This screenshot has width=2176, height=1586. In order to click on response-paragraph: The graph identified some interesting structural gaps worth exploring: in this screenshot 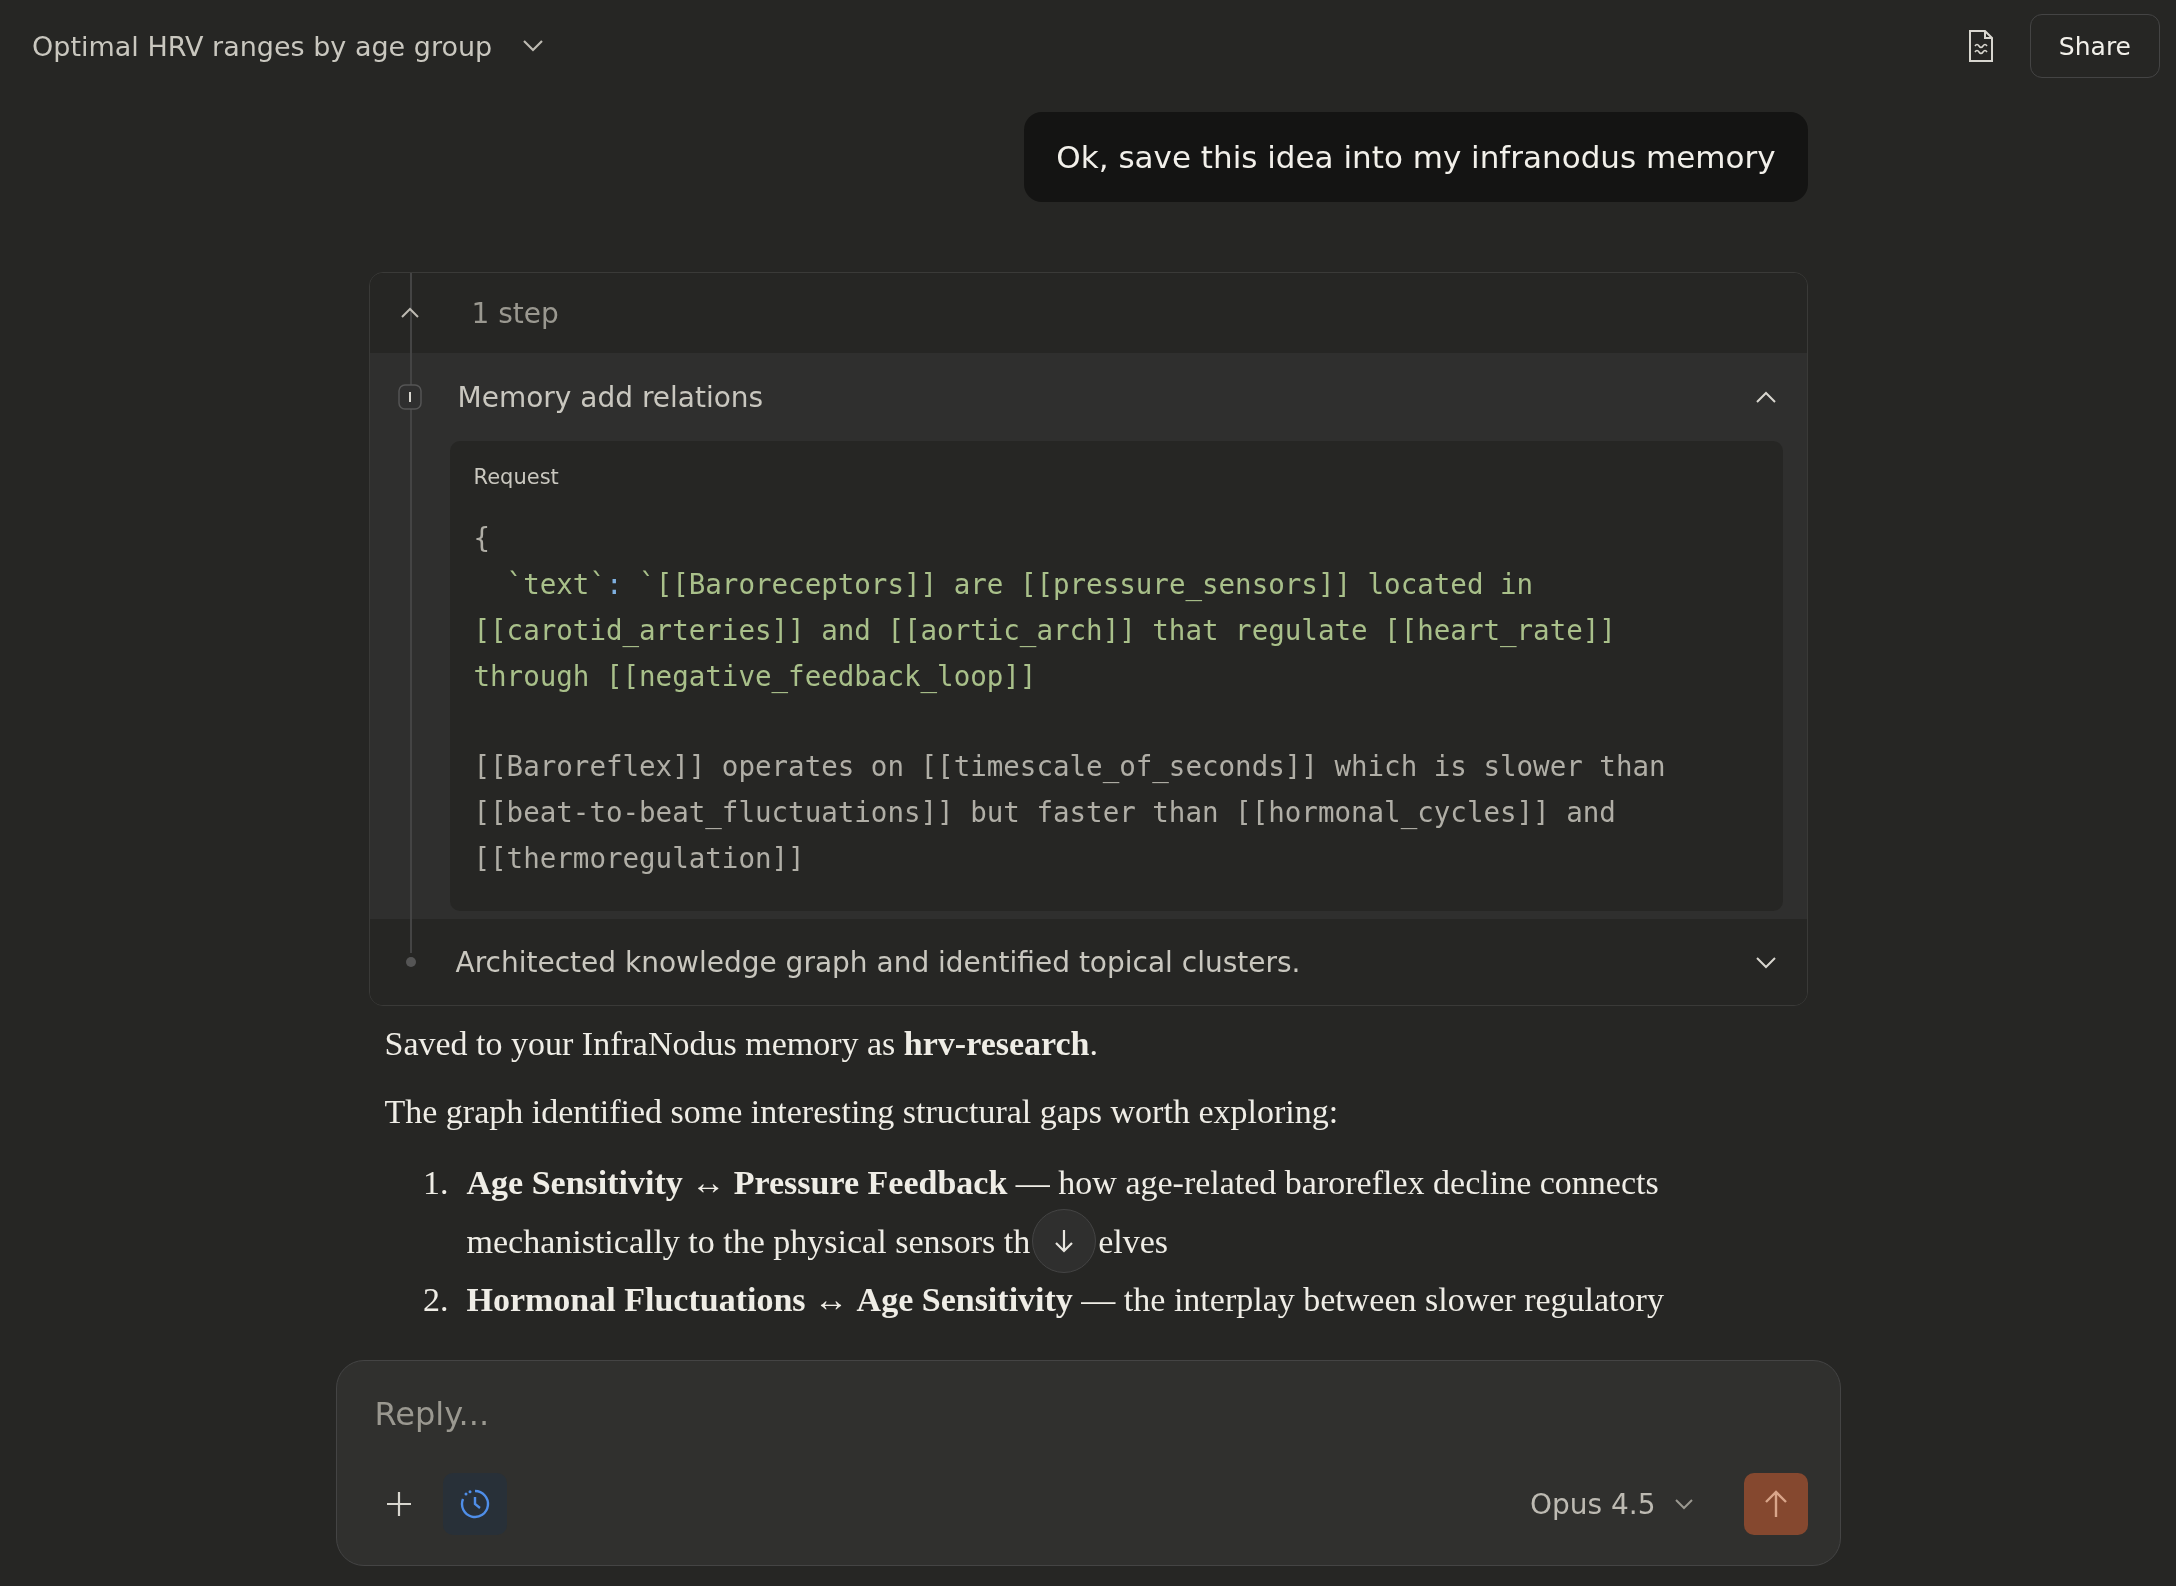, I will do `click(862, 1112)`.